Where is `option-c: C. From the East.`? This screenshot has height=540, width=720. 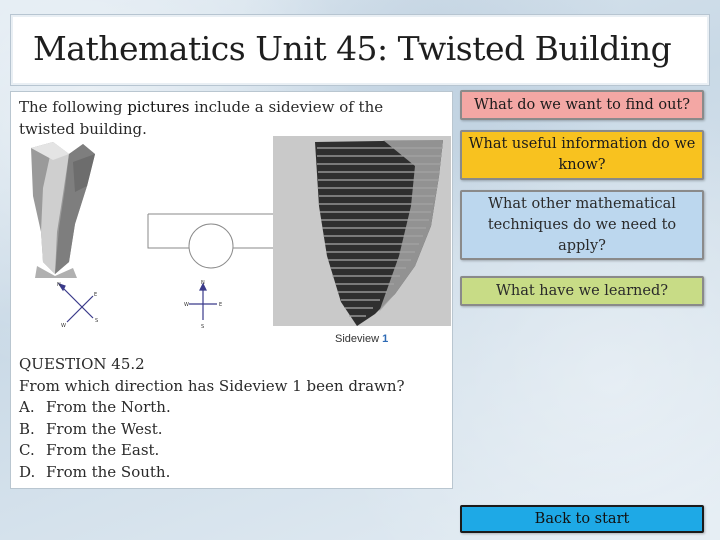 option-c: C. From the East. is located at coordinates (89, 450).